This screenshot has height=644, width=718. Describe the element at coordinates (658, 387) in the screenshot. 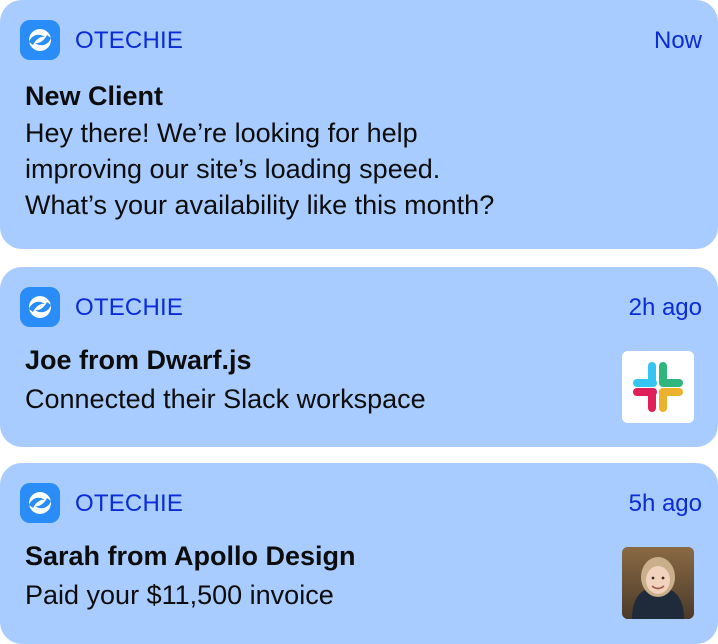

I see `slack-logo-icon` at that location.